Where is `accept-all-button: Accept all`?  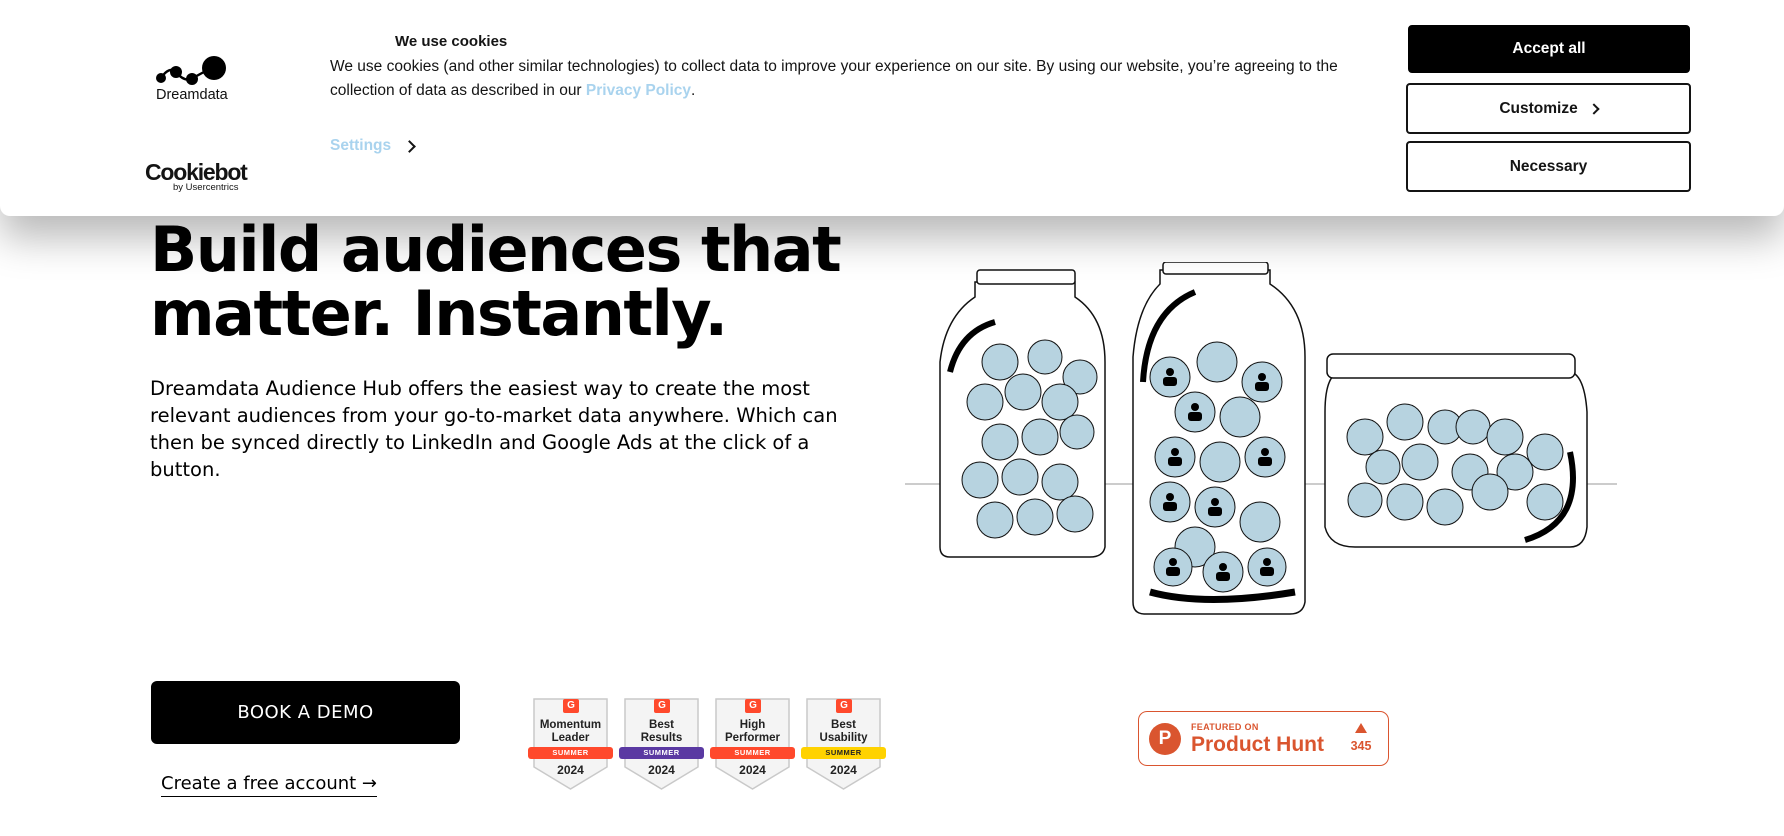
accept-all-button: Accept all is located at coordinates (1549, 49).